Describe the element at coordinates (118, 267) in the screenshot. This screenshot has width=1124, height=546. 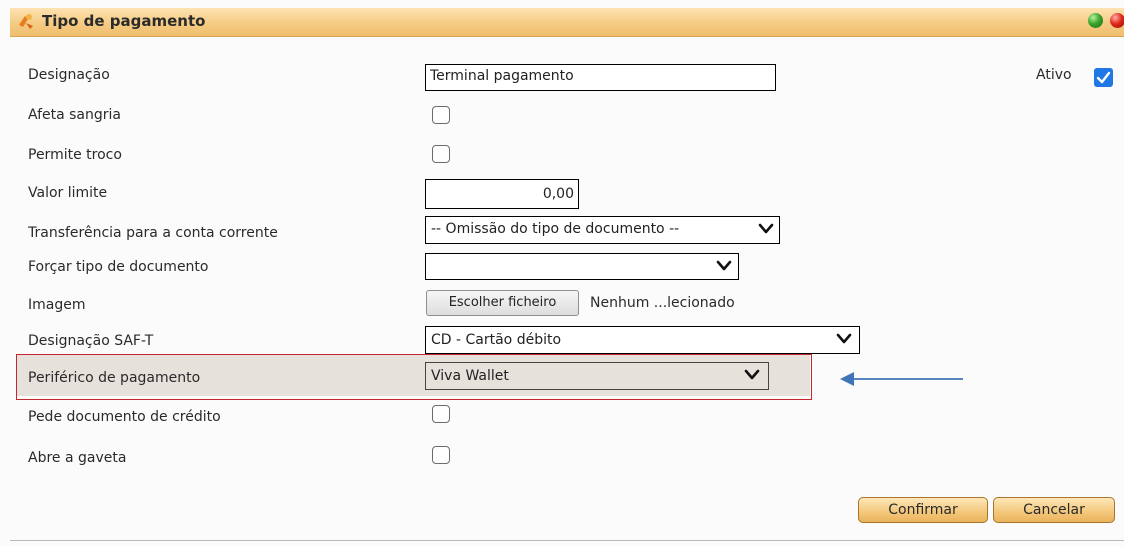
I see `forcar-tipo-label: Forçar tipo de documento` at that location.